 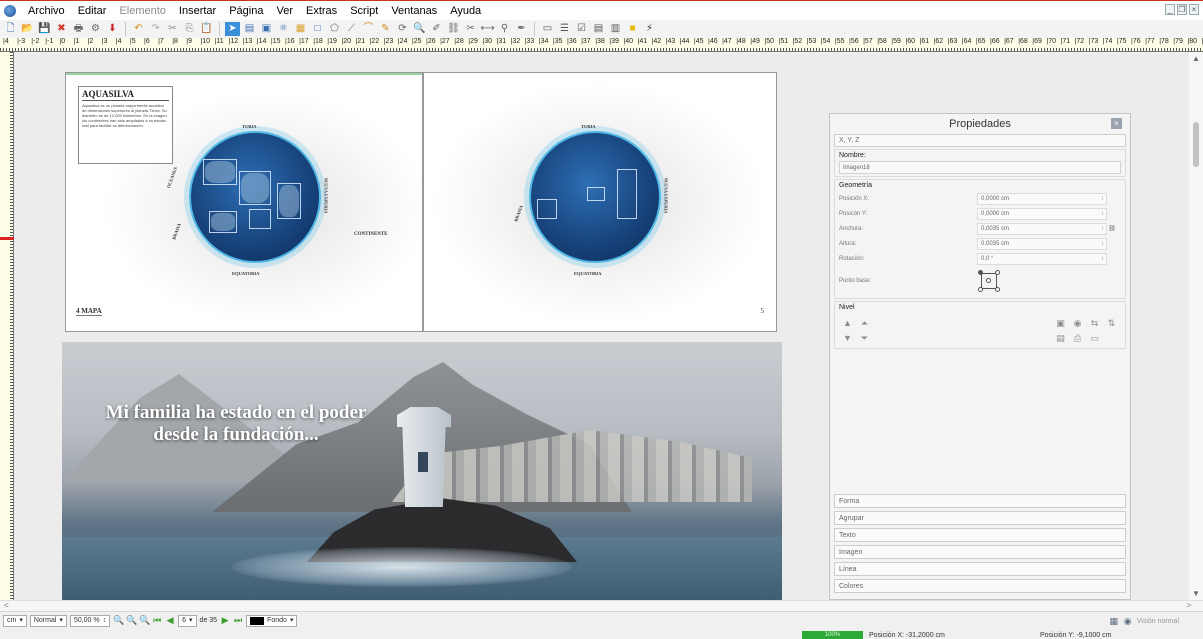 I want to click on raise-icon: ▲, so click(x=847, y=323).